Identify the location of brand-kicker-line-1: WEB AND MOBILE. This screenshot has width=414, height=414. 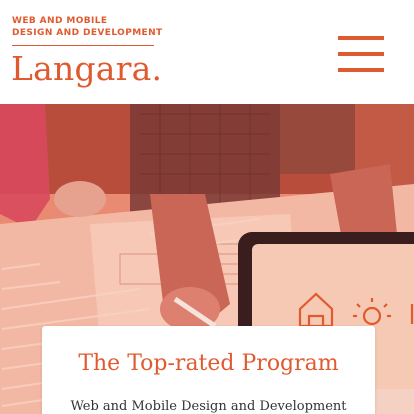
(60, 21).